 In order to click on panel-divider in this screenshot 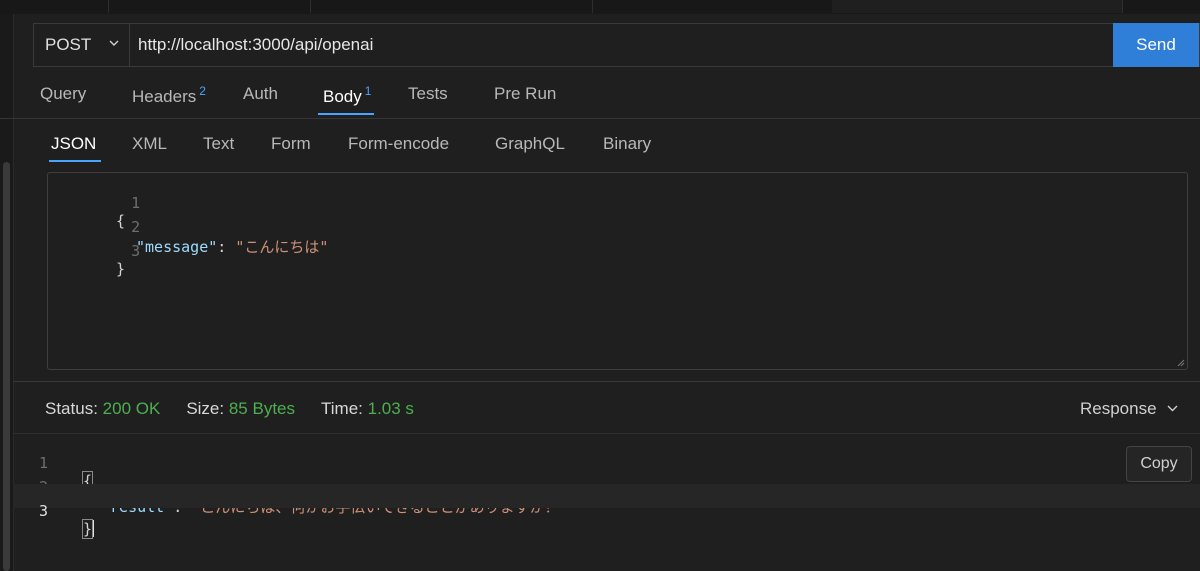, I will do `click(606, 381)`.